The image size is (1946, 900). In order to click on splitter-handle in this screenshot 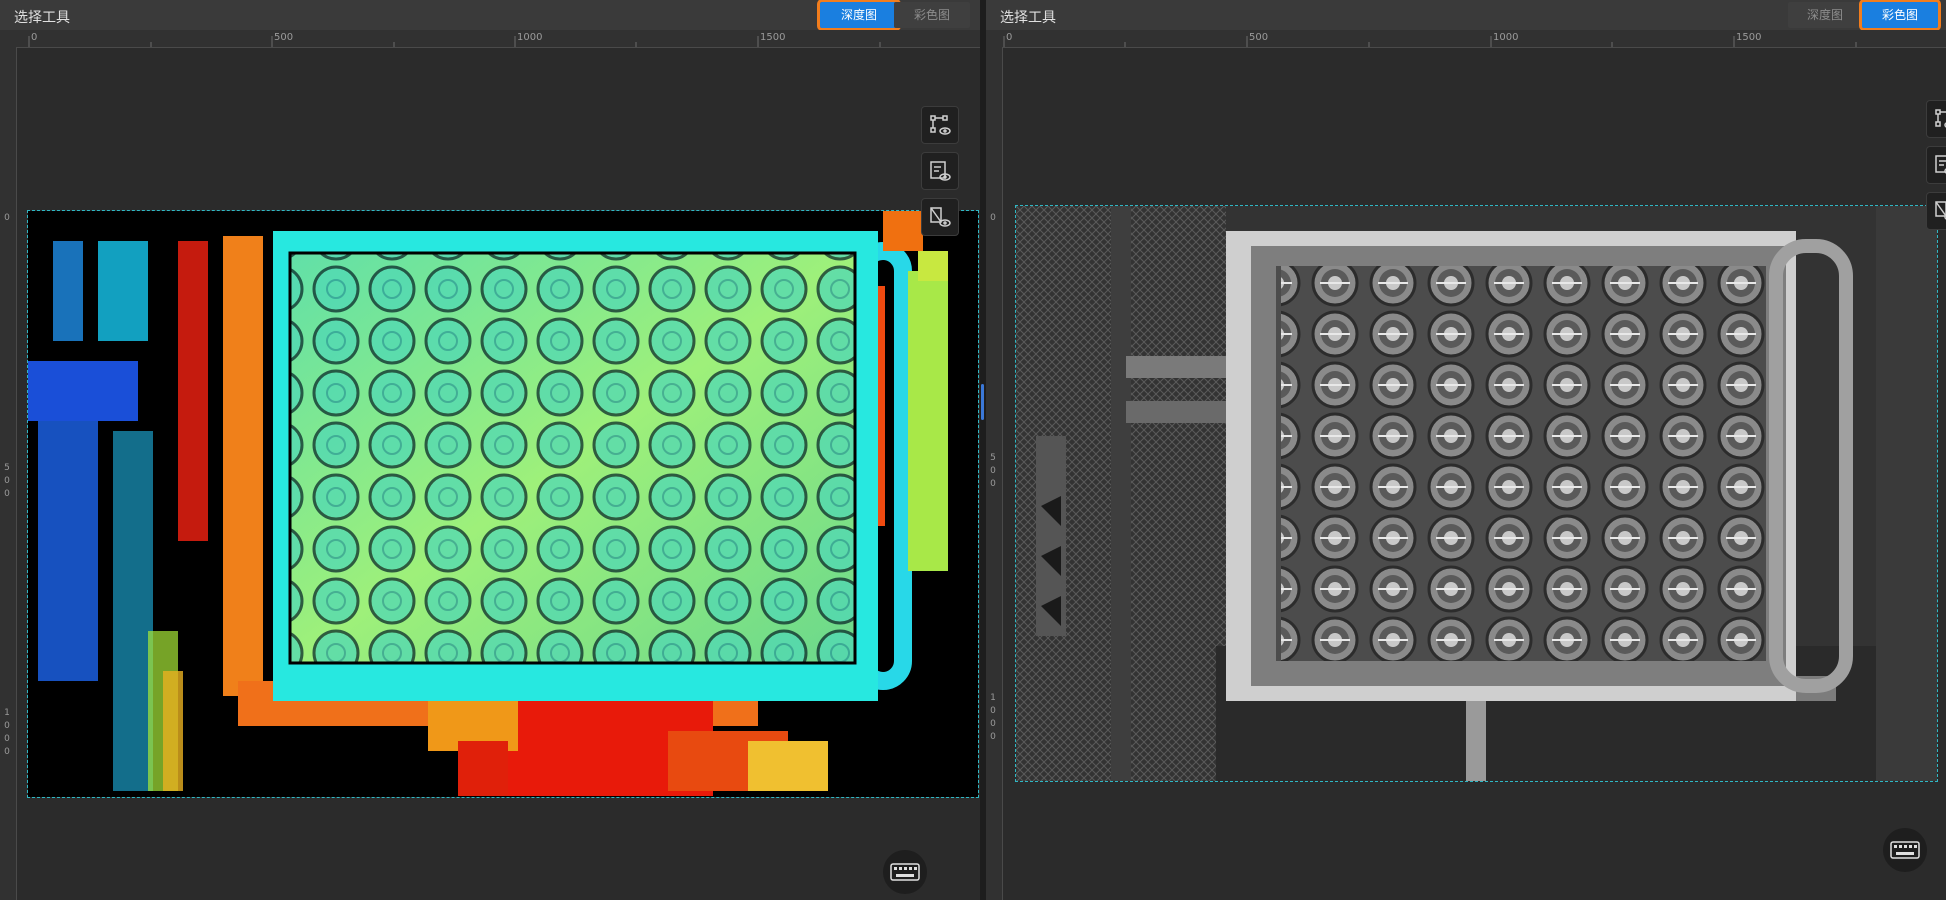, I will do `click(982, 402)`.